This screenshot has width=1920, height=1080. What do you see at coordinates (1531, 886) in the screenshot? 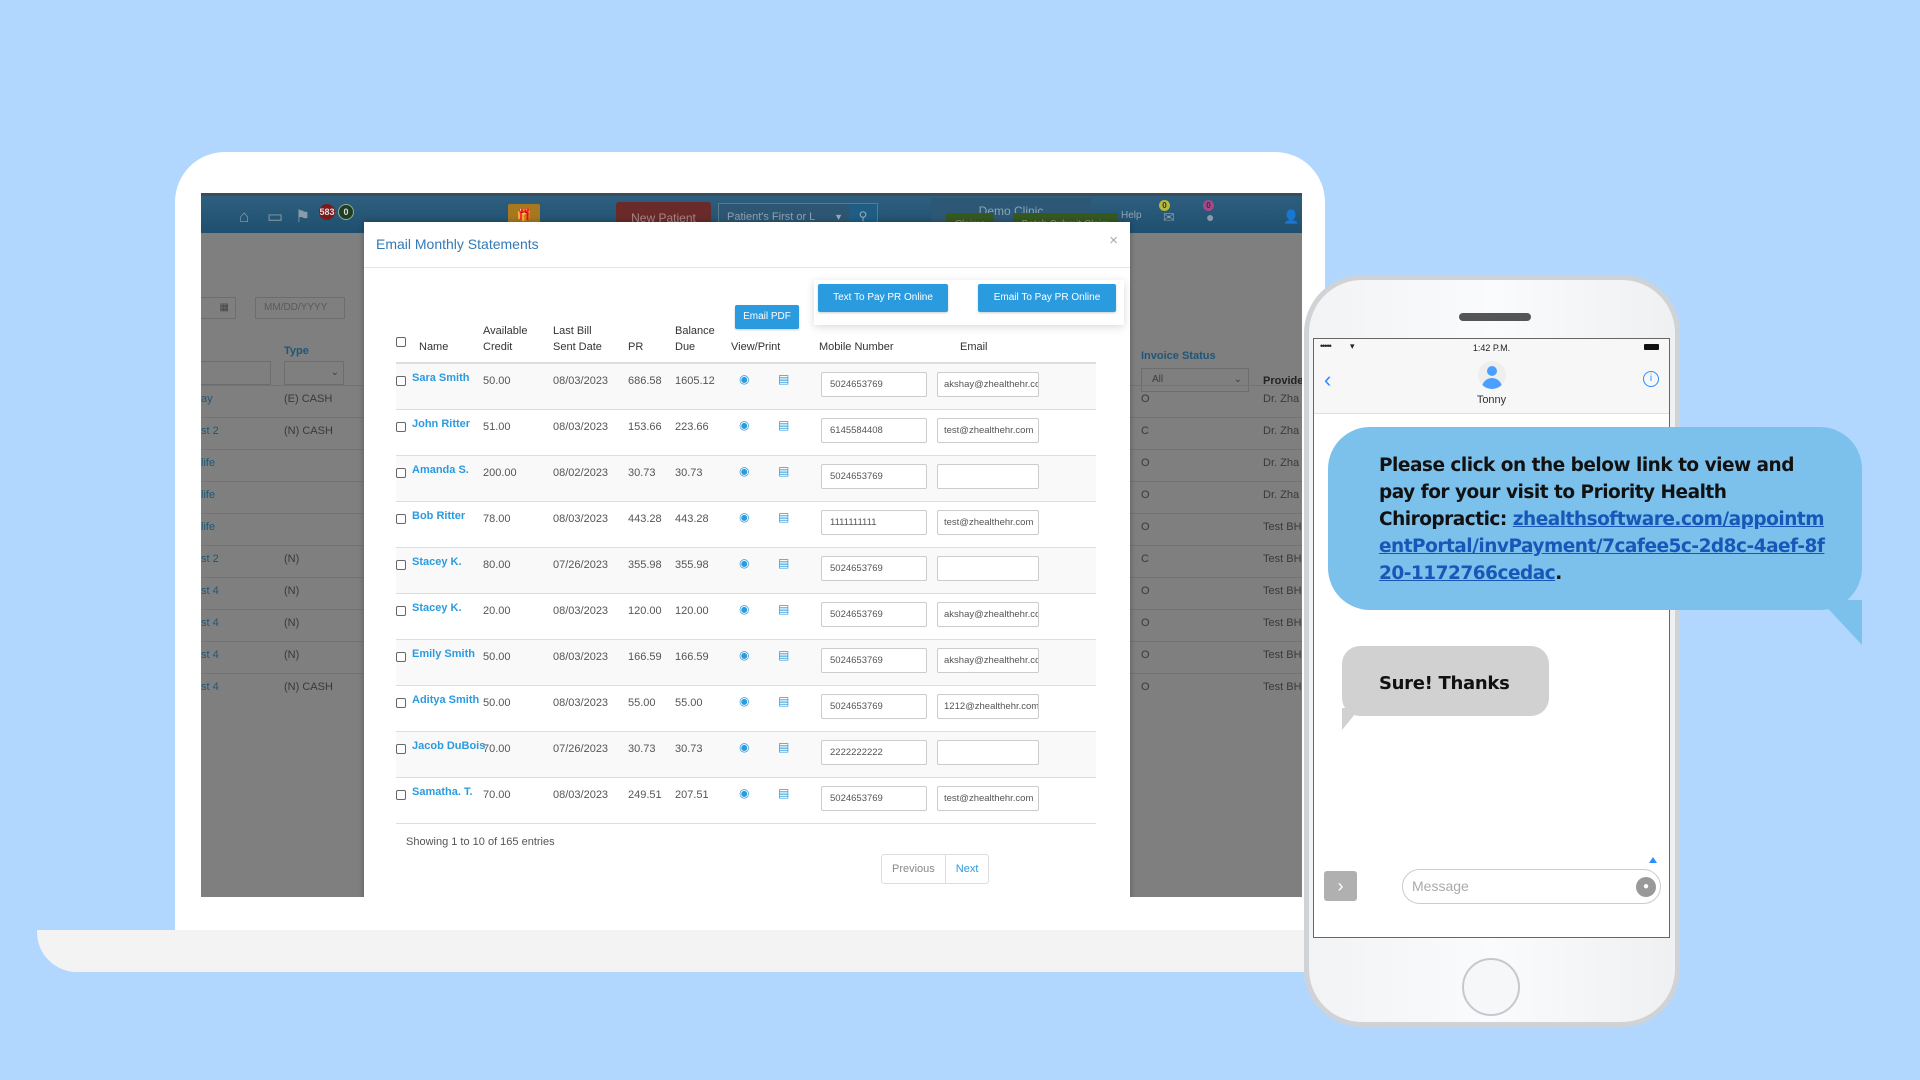
I see `message-input: Message ●` at bounding box center [1531, 886].